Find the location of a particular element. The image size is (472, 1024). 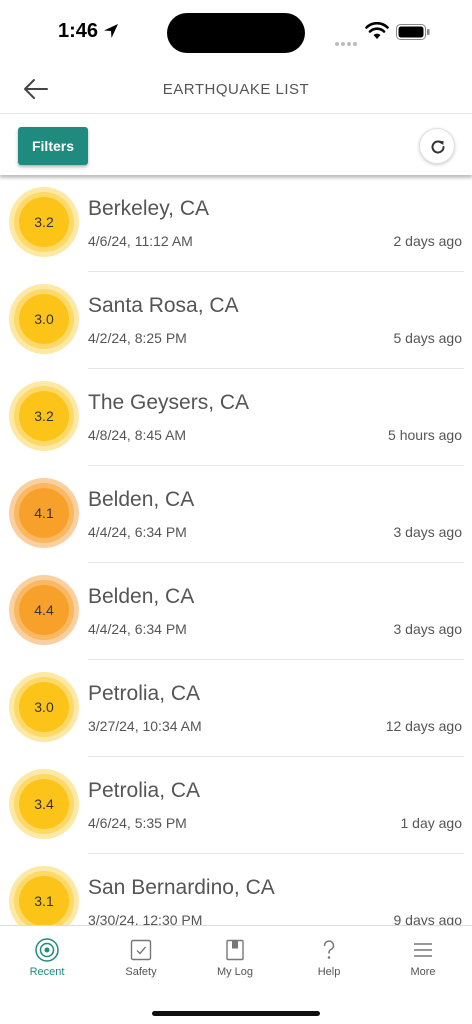

tab-label: My Log is located at coordinates (235, 972).